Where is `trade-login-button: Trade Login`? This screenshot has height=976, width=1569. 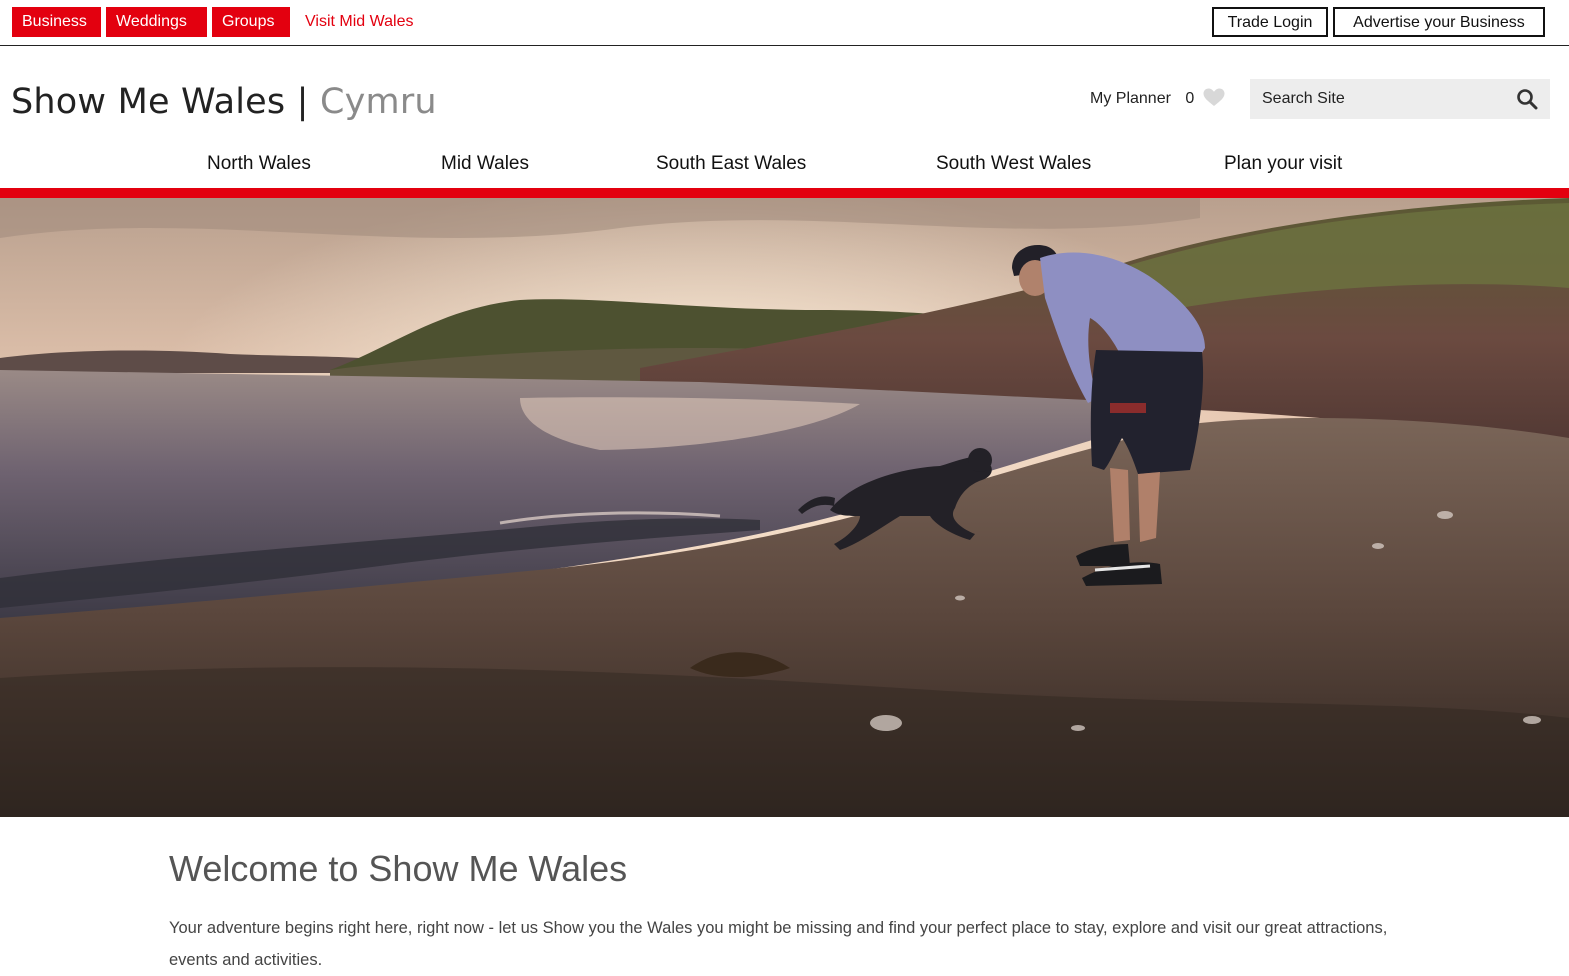 trade-login-button: Trade Login is located at coordinates (1270, 22).